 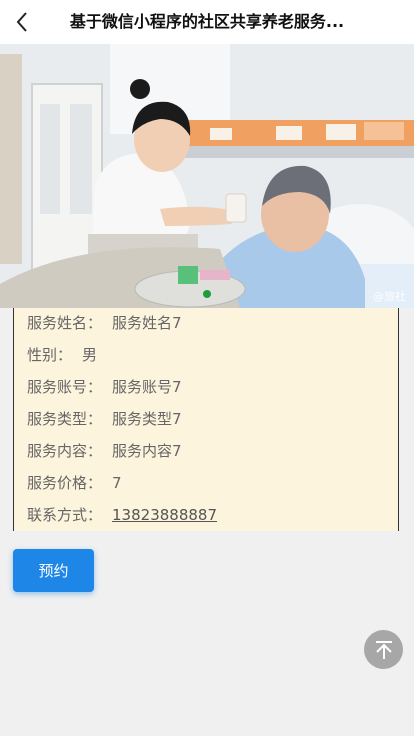 What do you see at coordinates (50, 355) in the screenshot?
I see `gender-label: 性别：` at bounding box center [50, 355].